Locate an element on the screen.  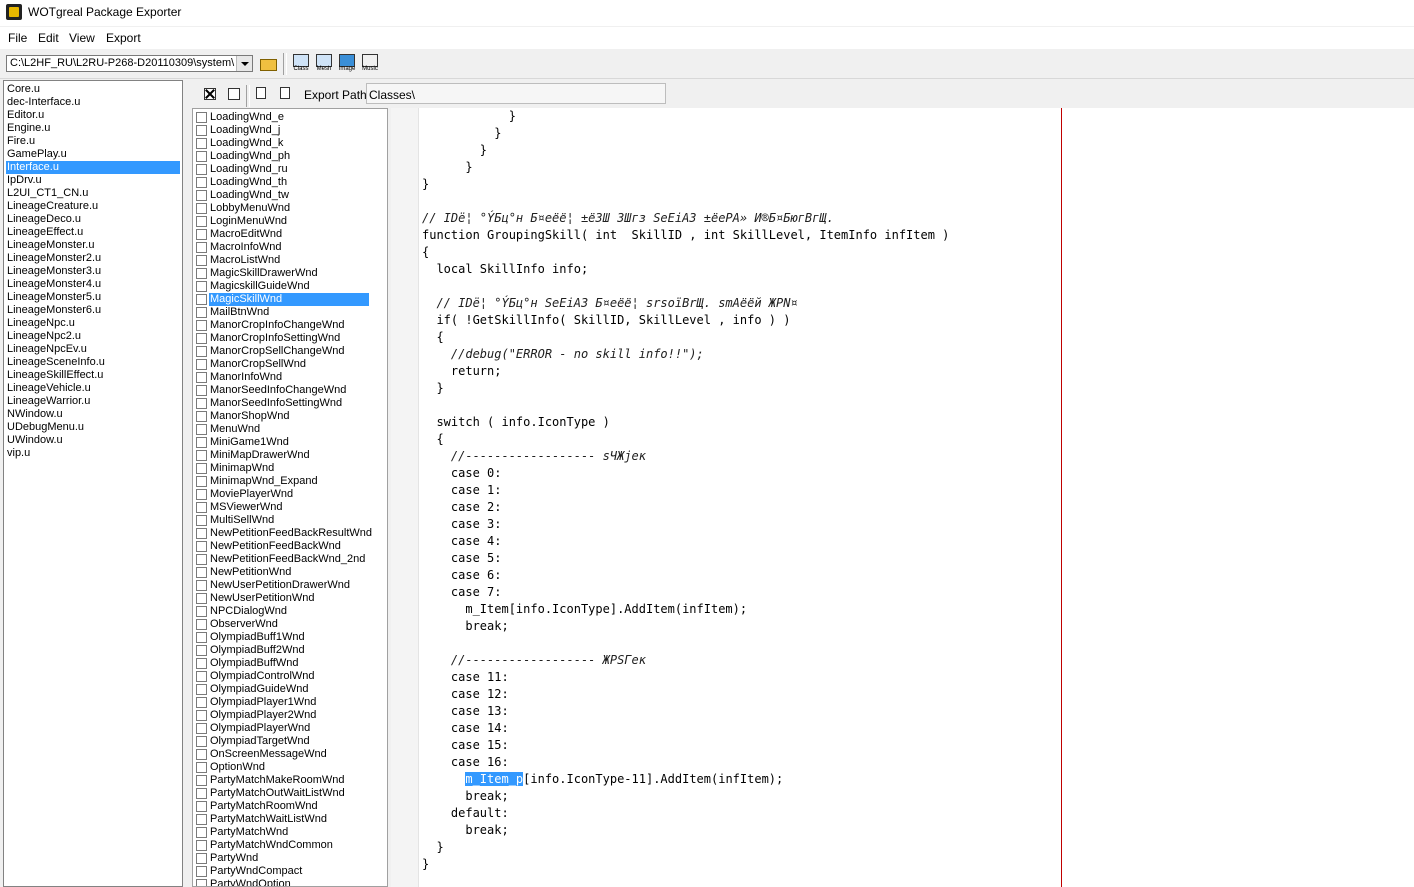
class-item: NewPetitionFeedBackWnd_2nd is located at coordinates (282, 559).